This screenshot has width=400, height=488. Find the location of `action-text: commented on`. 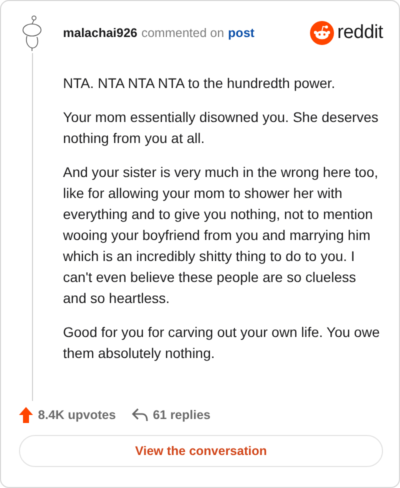

action-text: commented on is located at coordinates (182, 33).